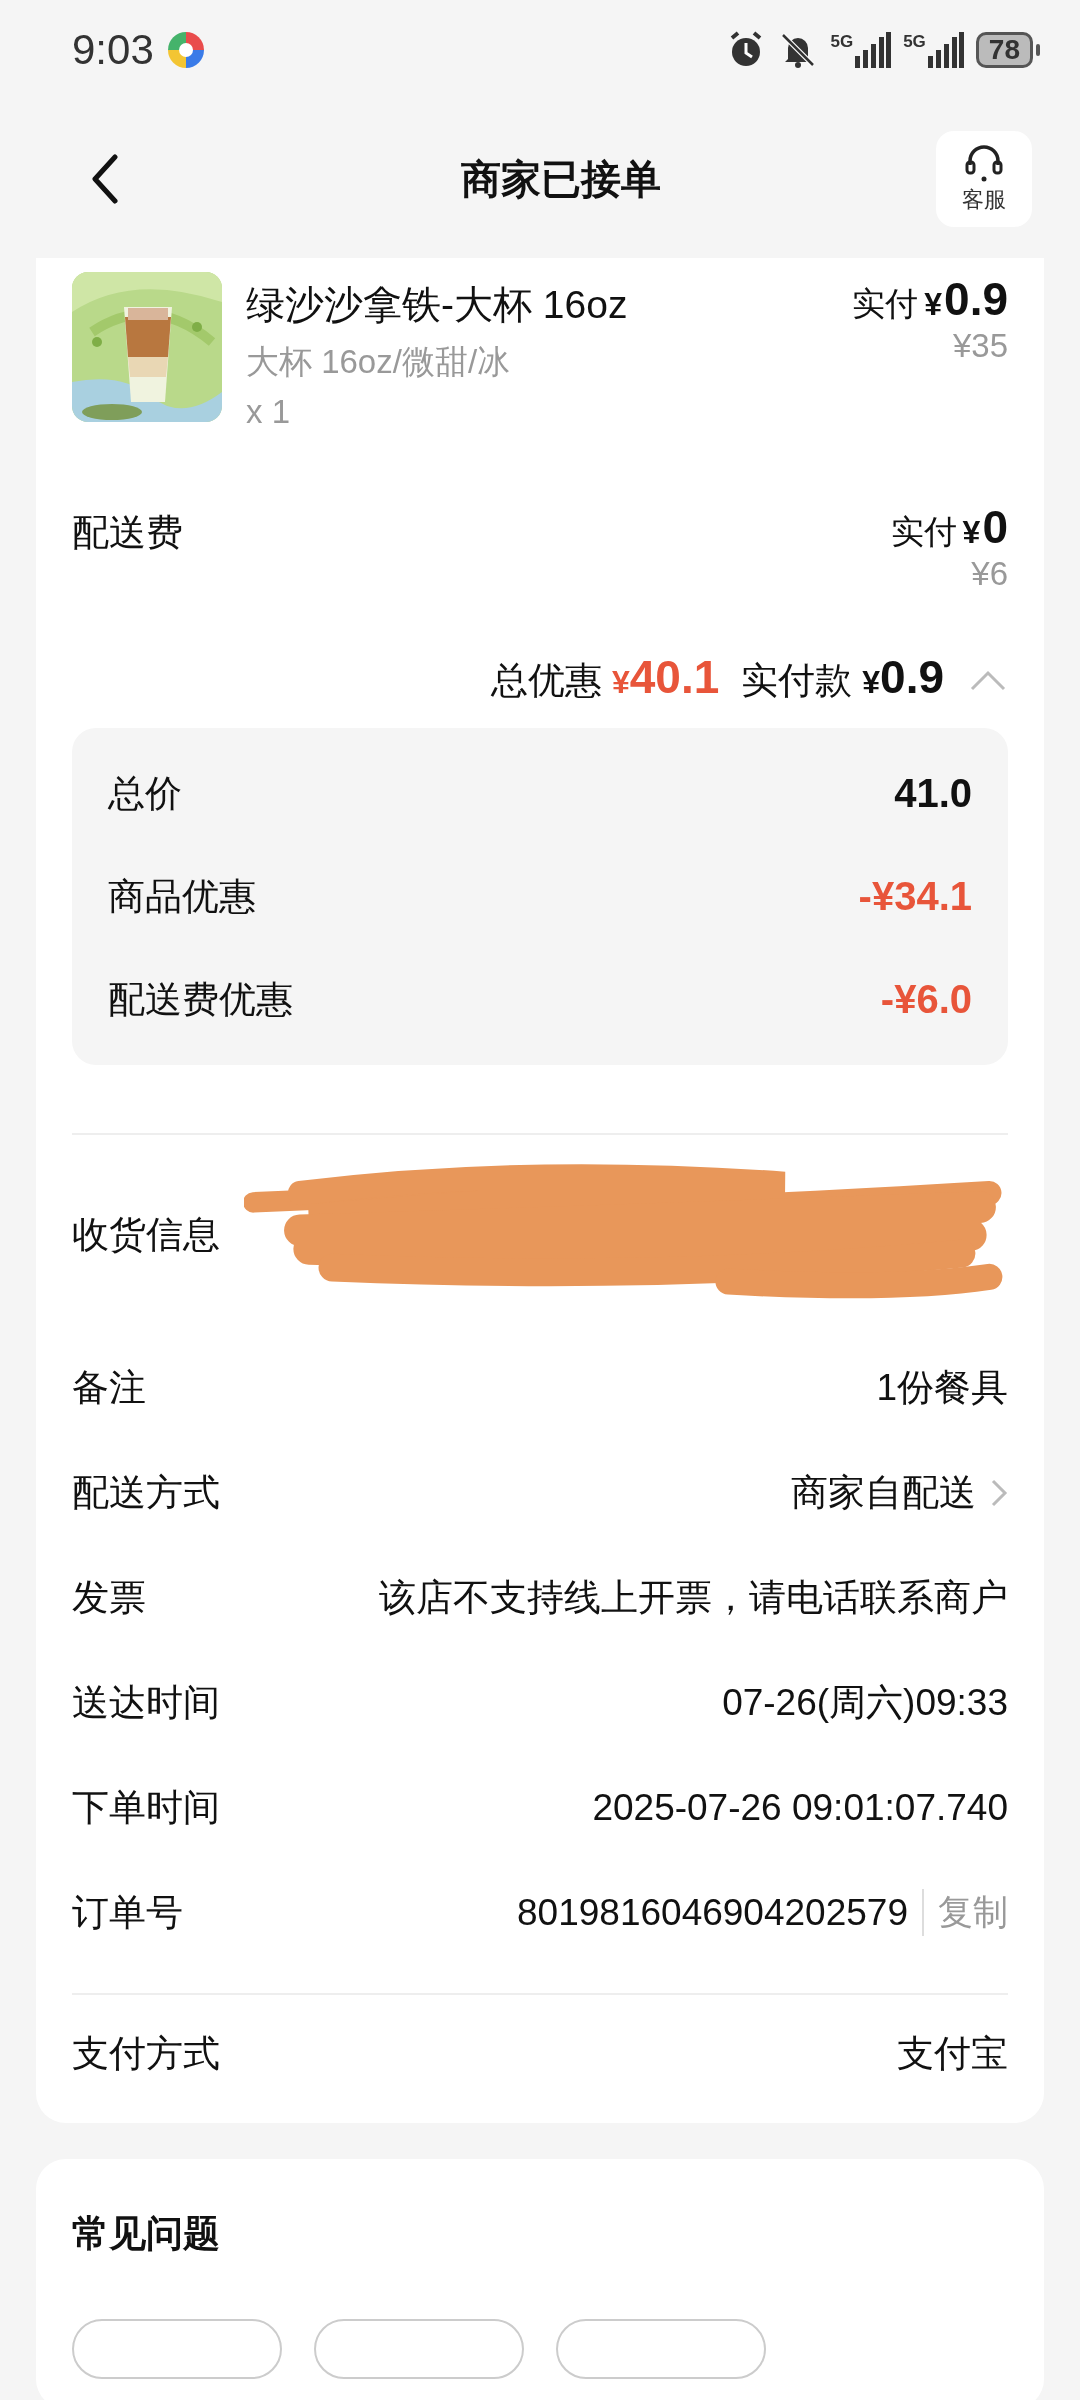  I want to click on payment-method-label: 支付方式, so click(146, 2054).